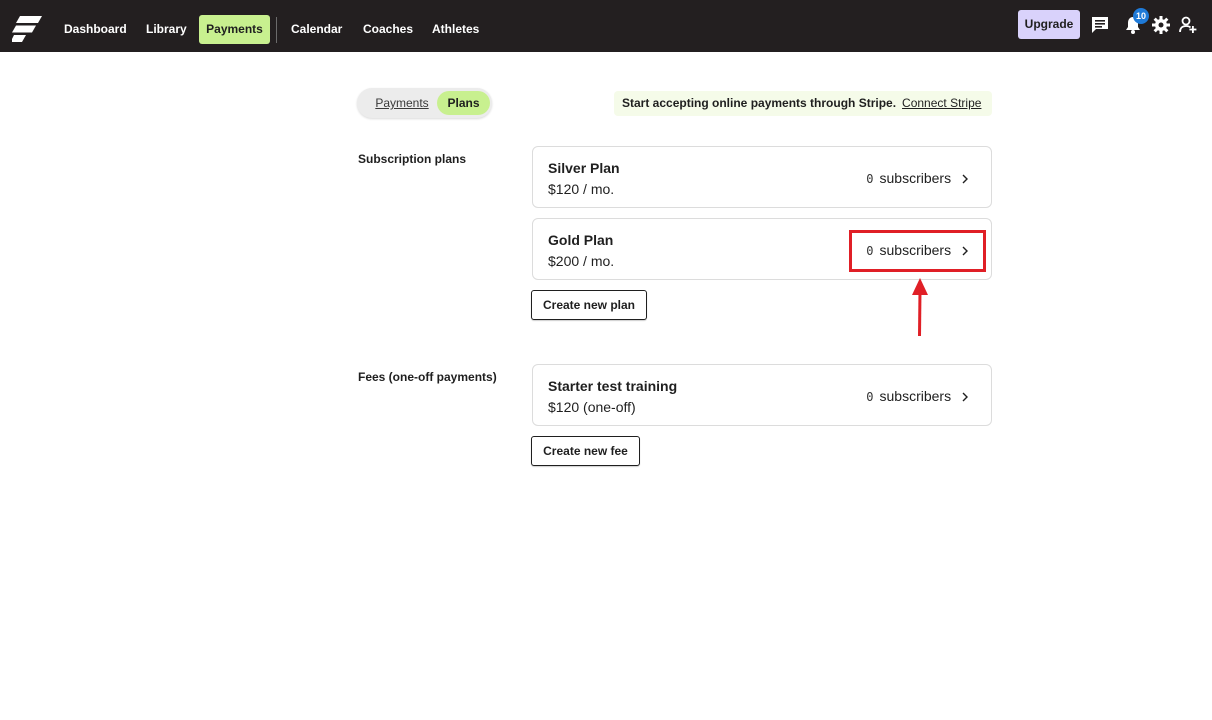  I want to click on plan-name: Gold Plan, so click(581, 240).